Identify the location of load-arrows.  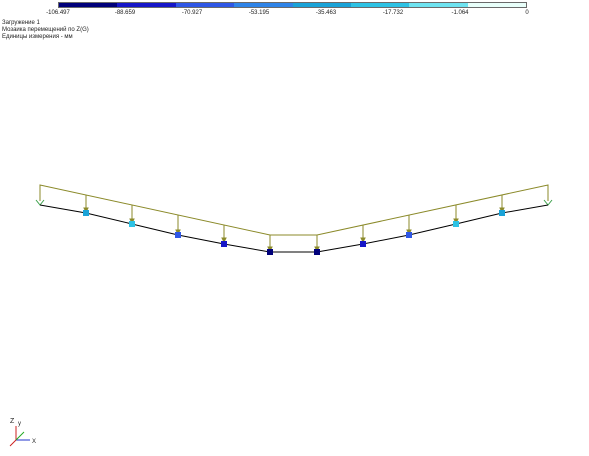
(294, 224).